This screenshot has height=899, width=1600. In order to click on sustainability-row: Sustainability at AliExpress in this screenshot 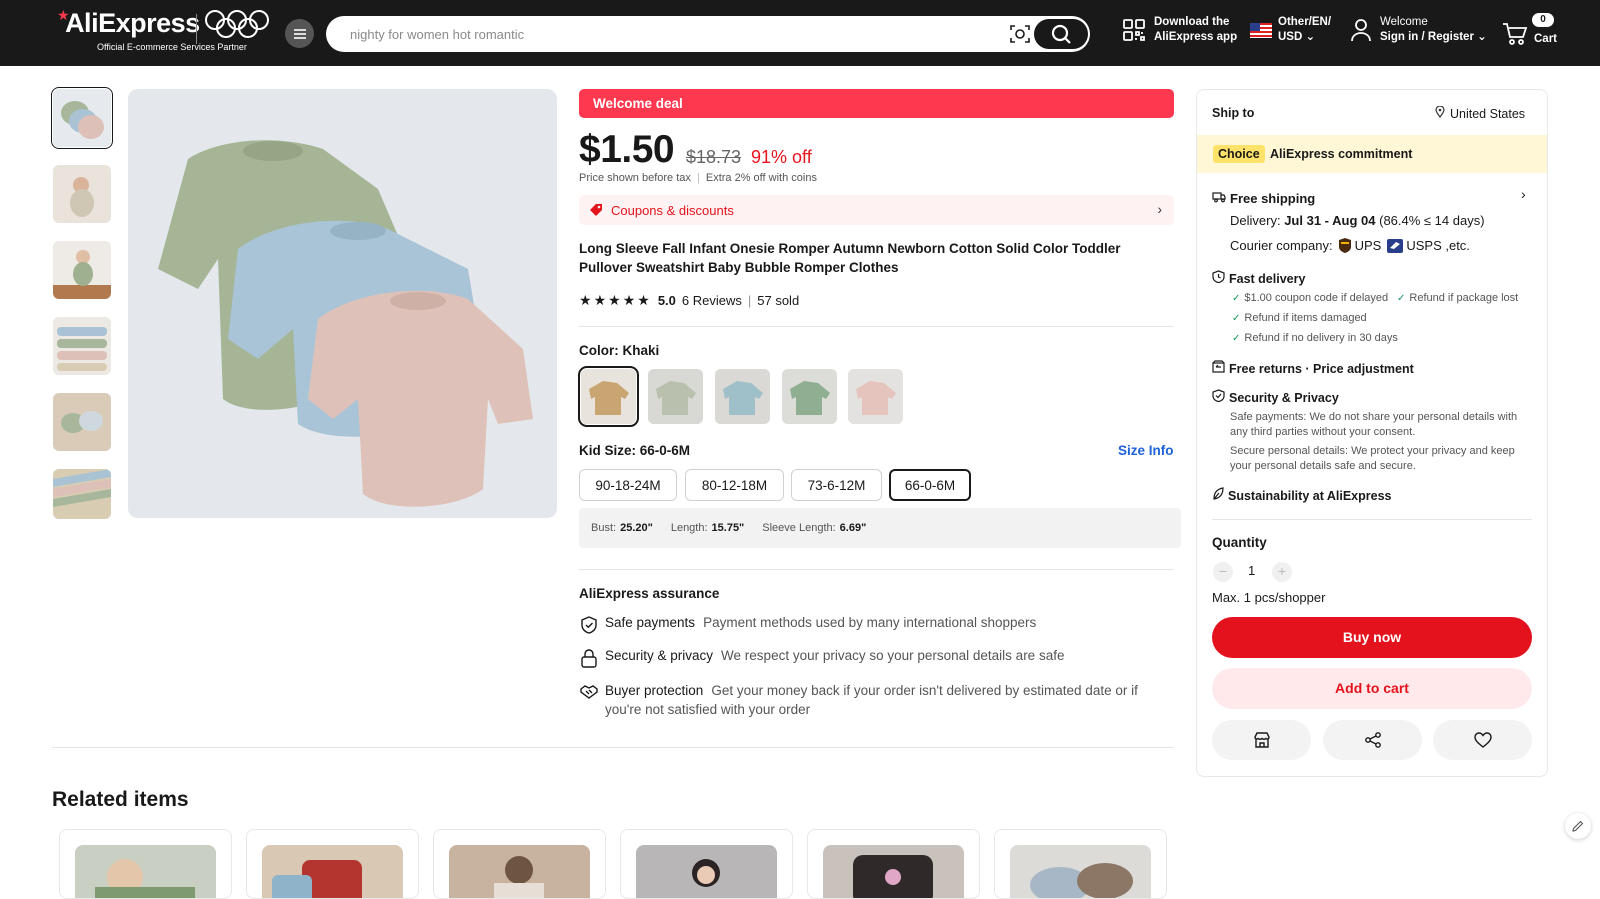, I will do `click(1301, 495)`.